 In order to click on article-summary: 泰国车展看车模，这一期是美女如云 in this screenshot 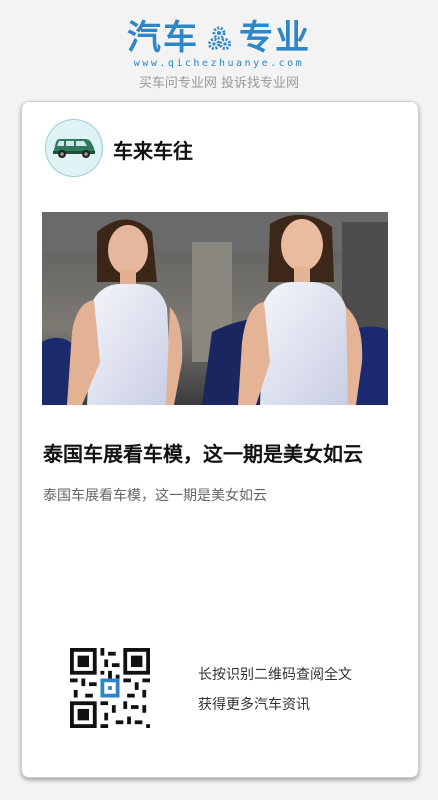, I will do `click(155, 496)`.